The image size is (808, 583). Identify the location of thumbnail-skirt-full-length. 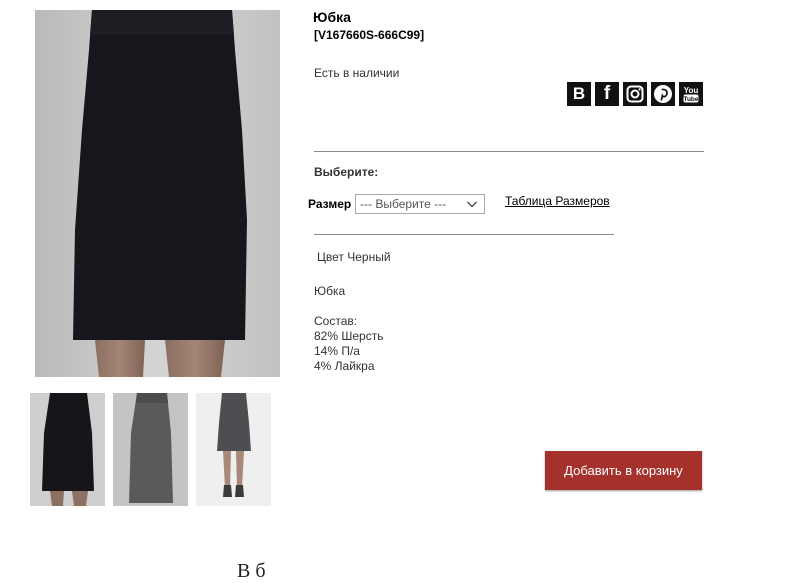
(233, 449).